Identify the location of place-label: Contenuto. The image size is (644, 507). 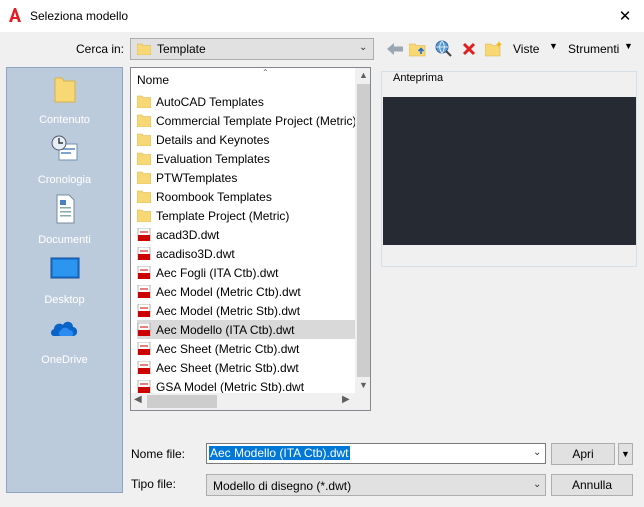
(64, 120).